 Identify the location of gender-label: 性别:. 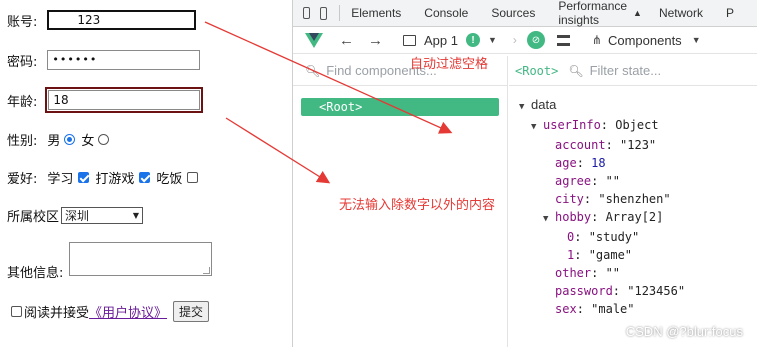
(22, 141).